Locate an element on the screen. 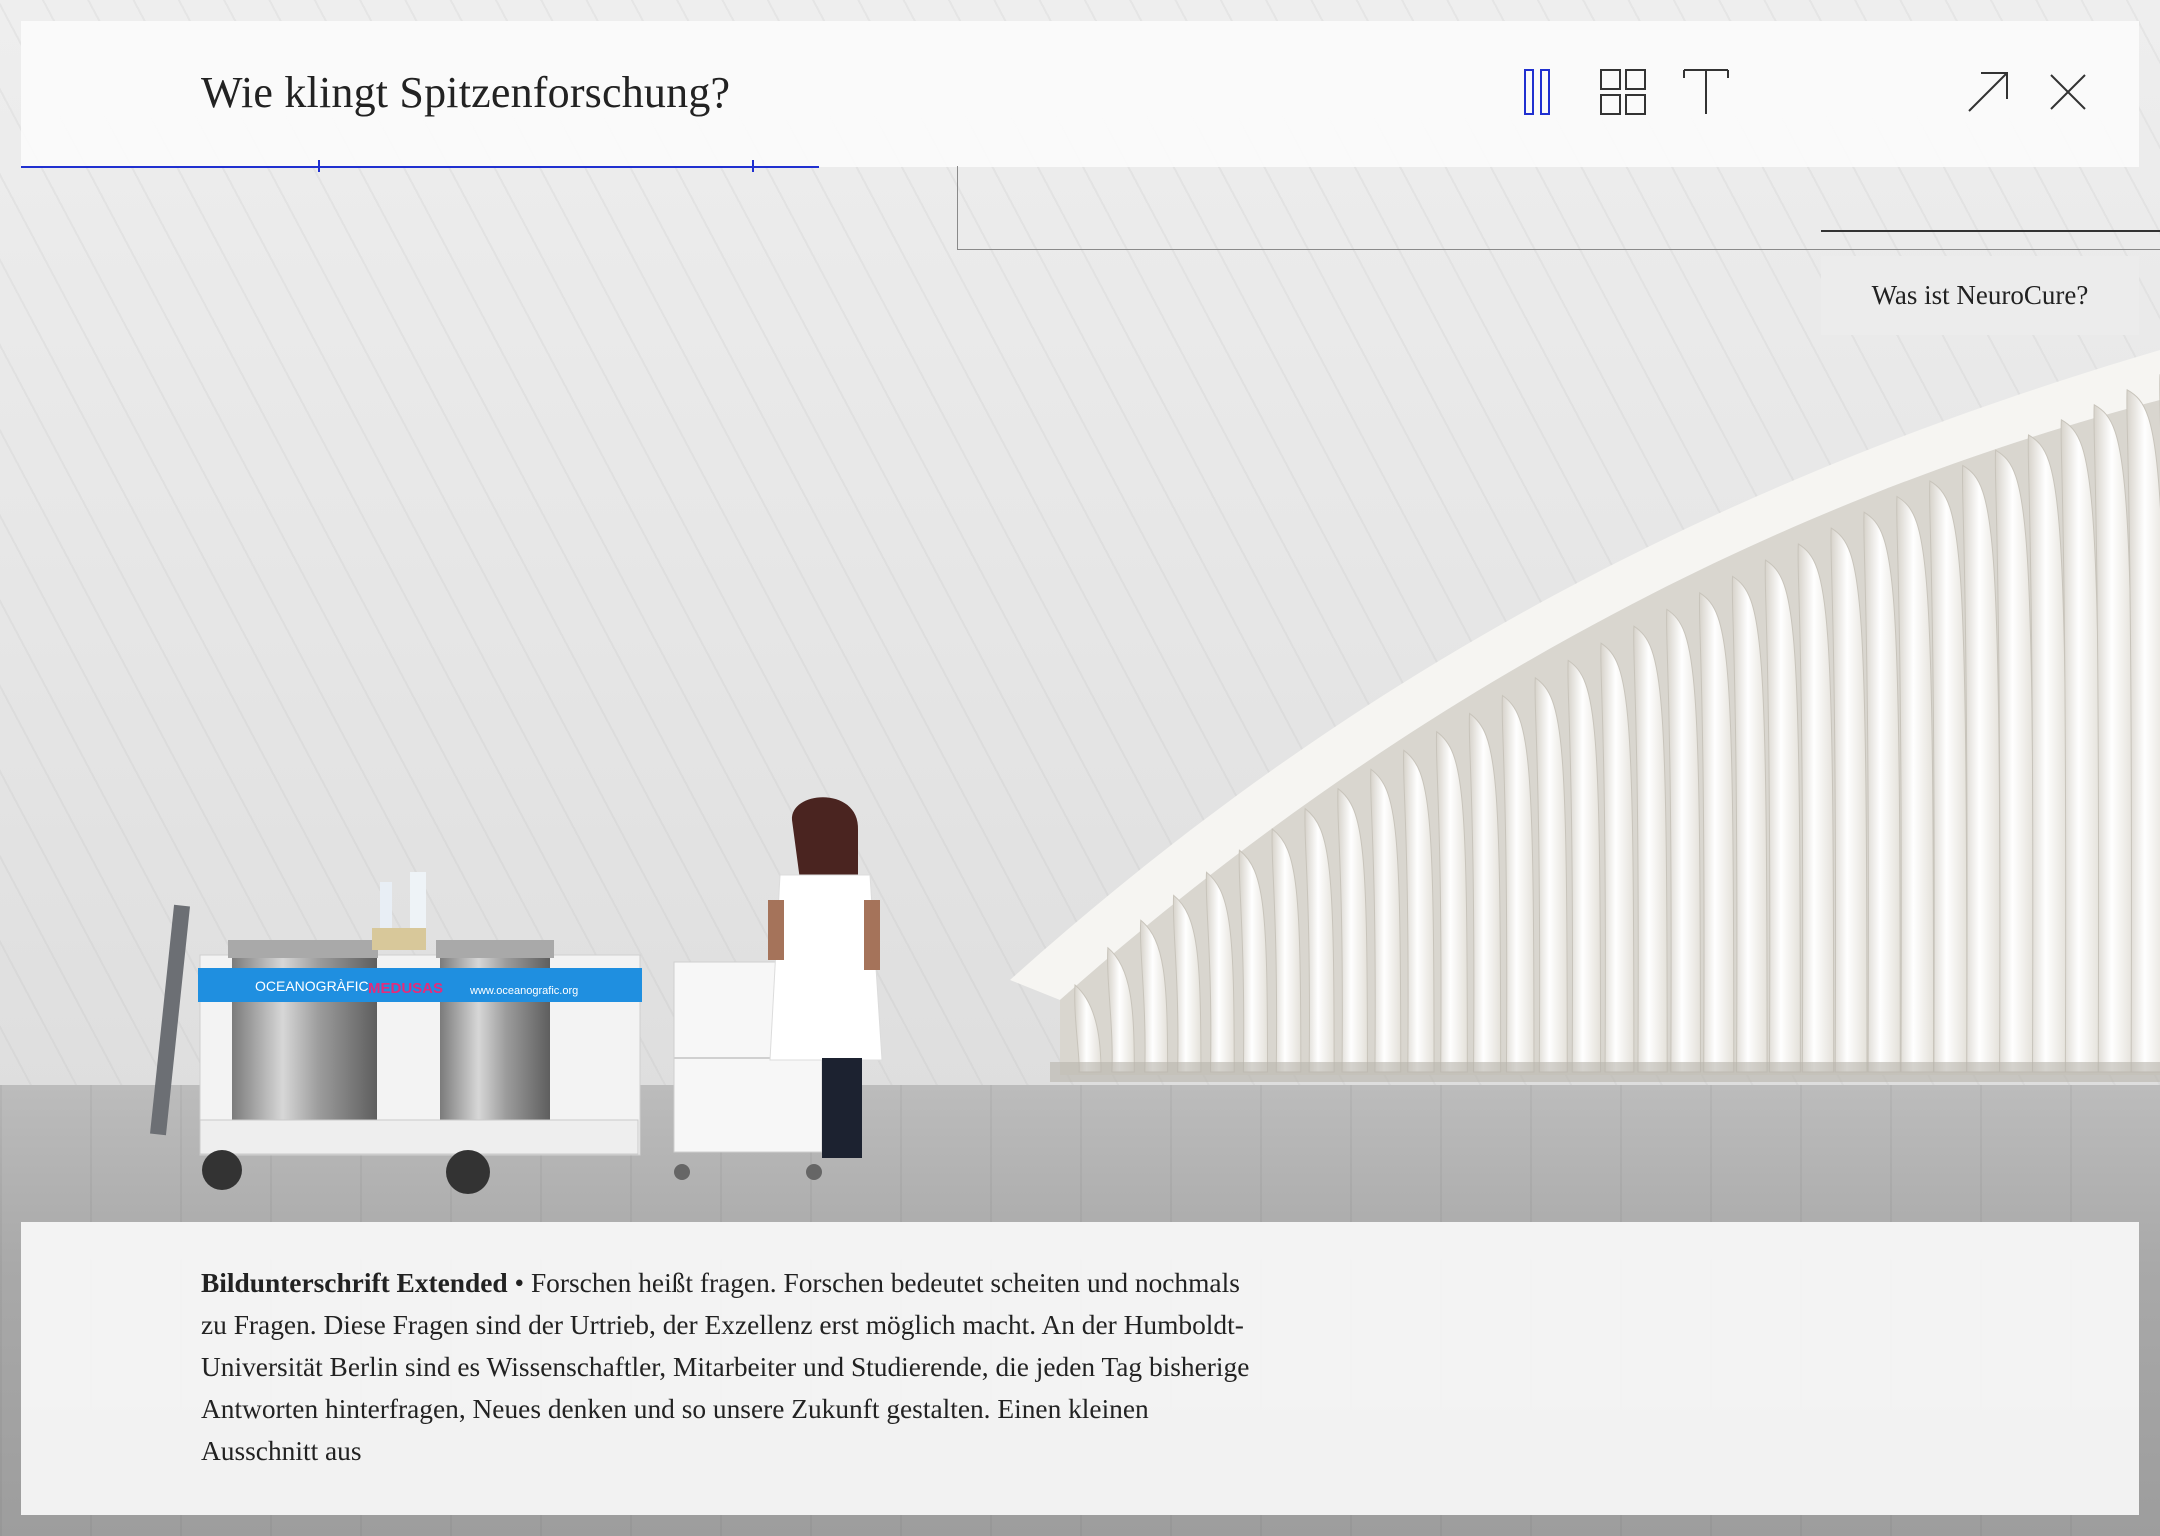 The height and width of the screenshot is (1536, 2160). progress-bar is located at coordinates (420, 167).